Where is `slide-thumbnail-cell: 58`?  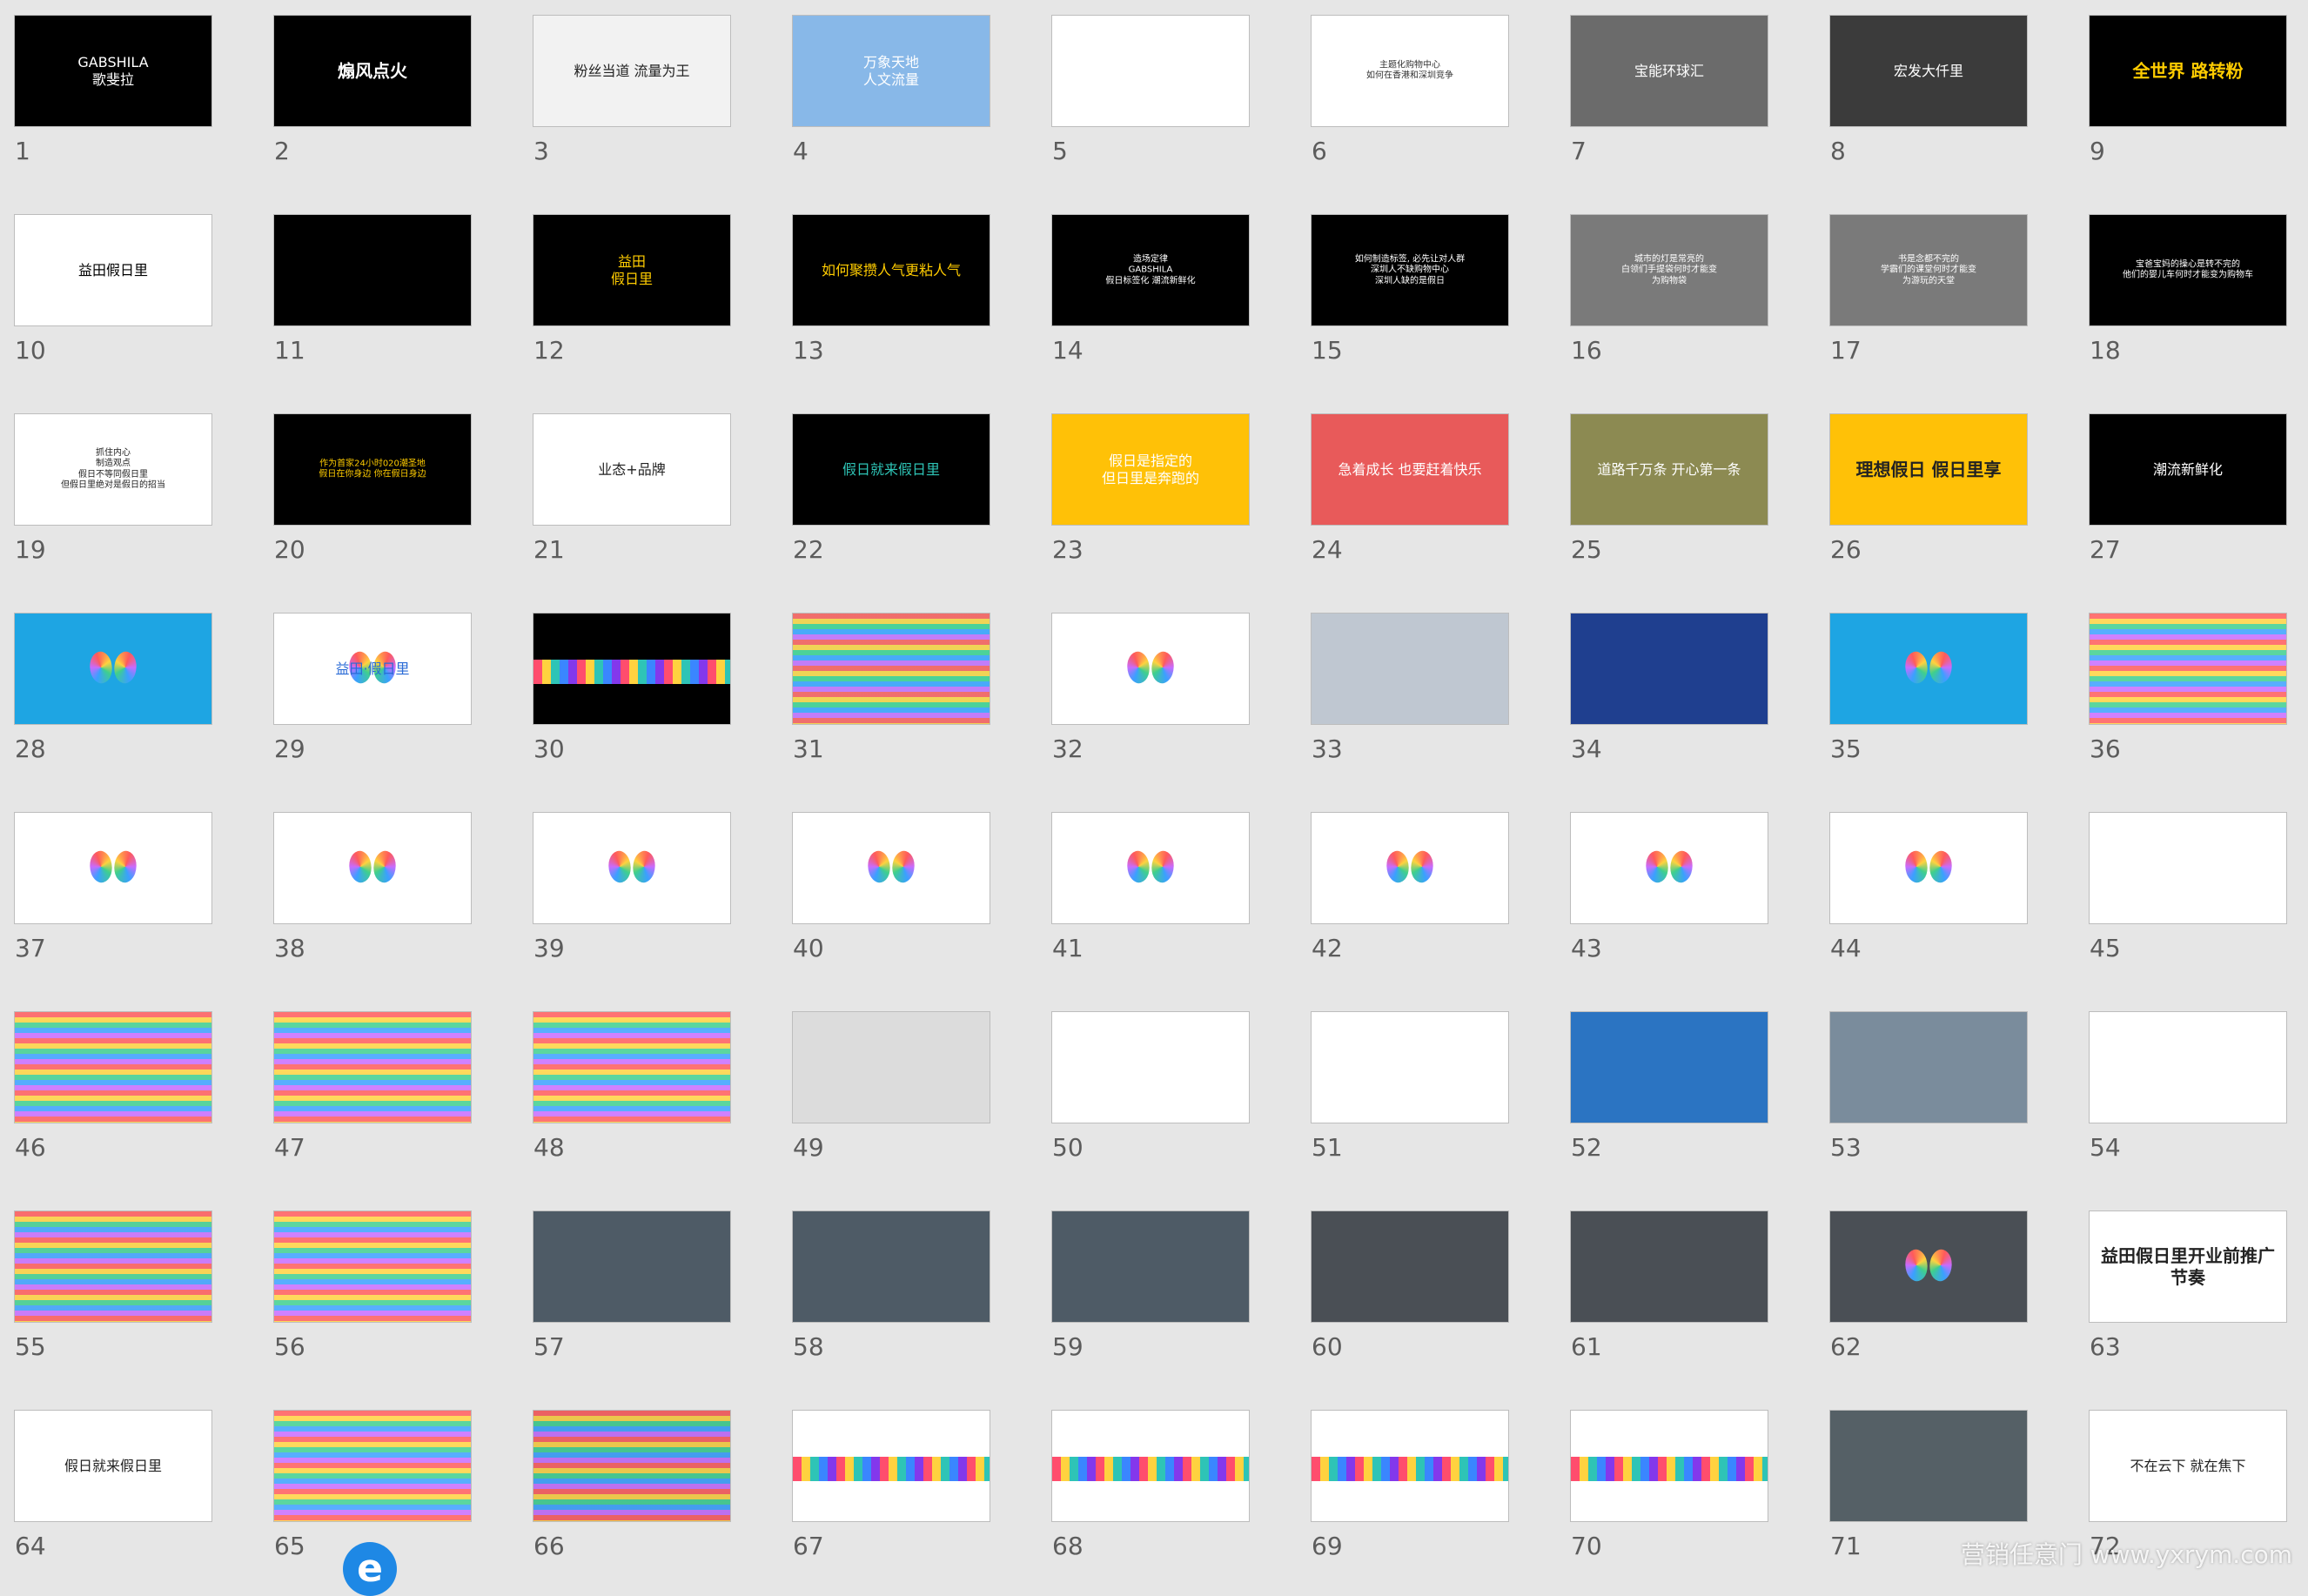 slide-thumbnail-cell: 58 is located at coordinates (891, 1283).